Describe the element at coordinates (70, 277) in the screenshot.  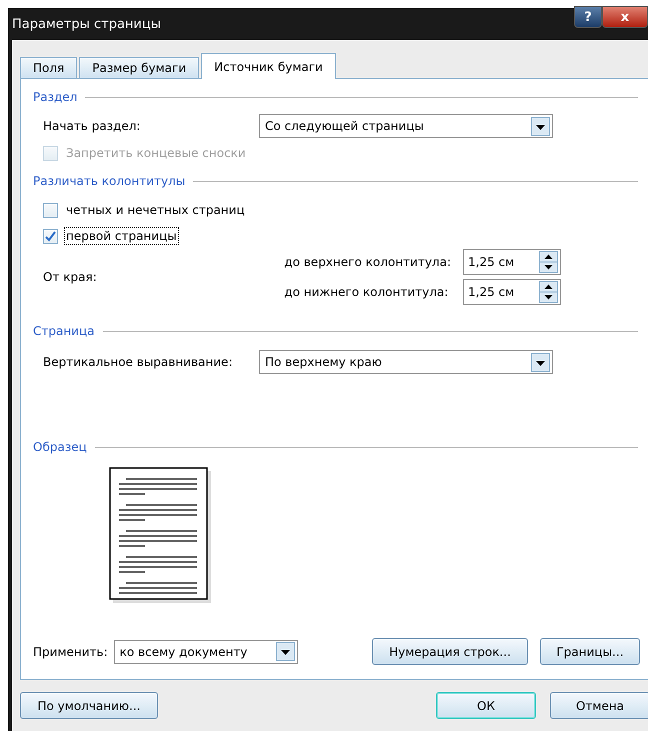
I see `field-label: От края:` at that location.